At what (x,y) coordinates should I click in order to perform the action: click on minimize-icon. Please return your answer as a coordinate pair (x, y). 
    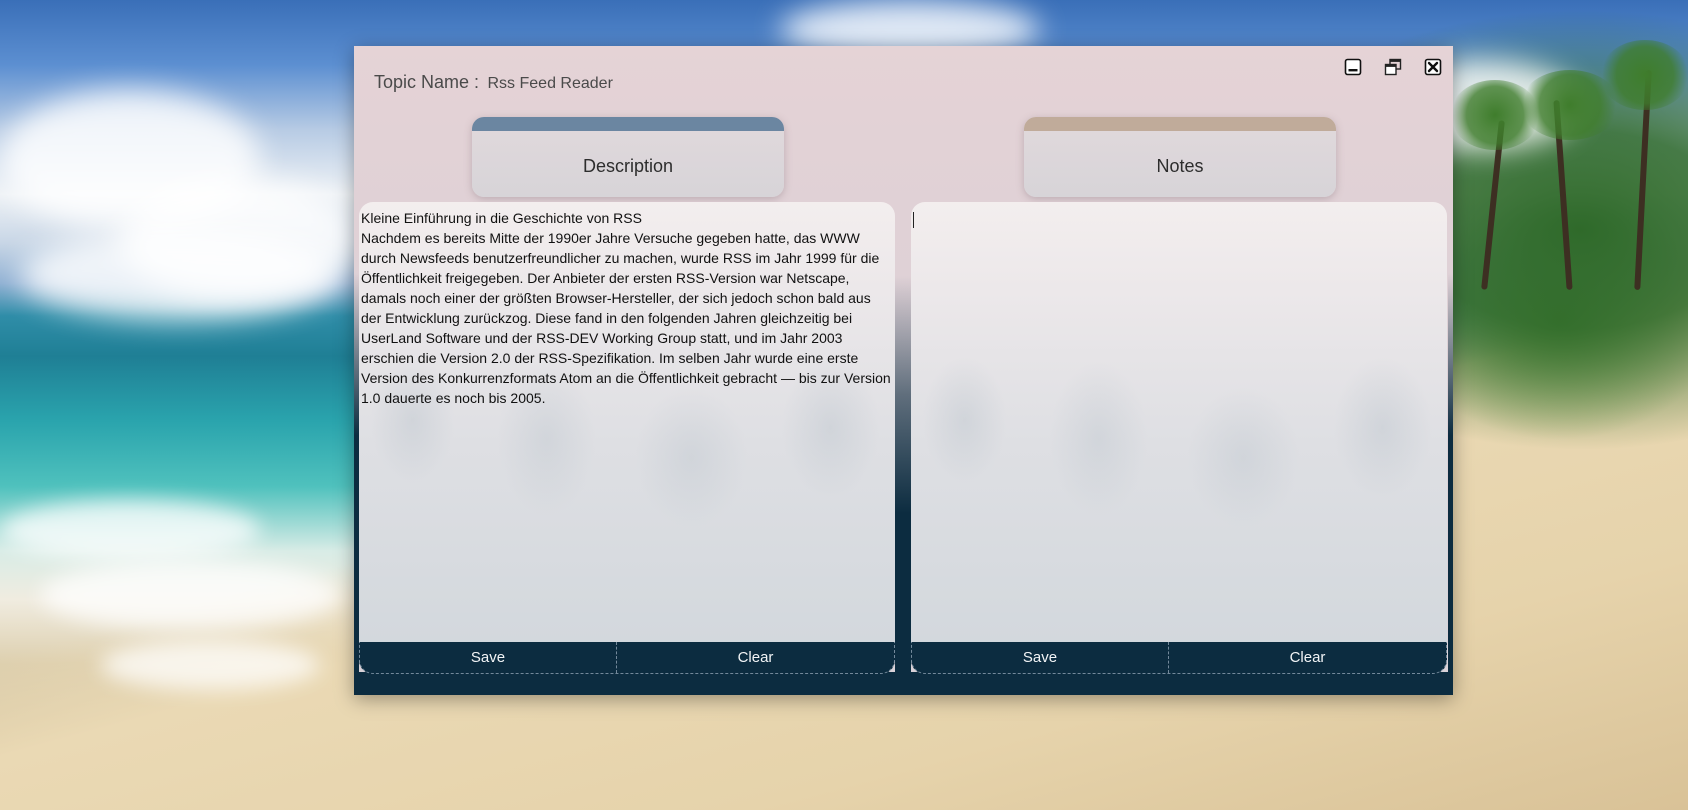
    Looking at the image, I should click on (1353, 67).